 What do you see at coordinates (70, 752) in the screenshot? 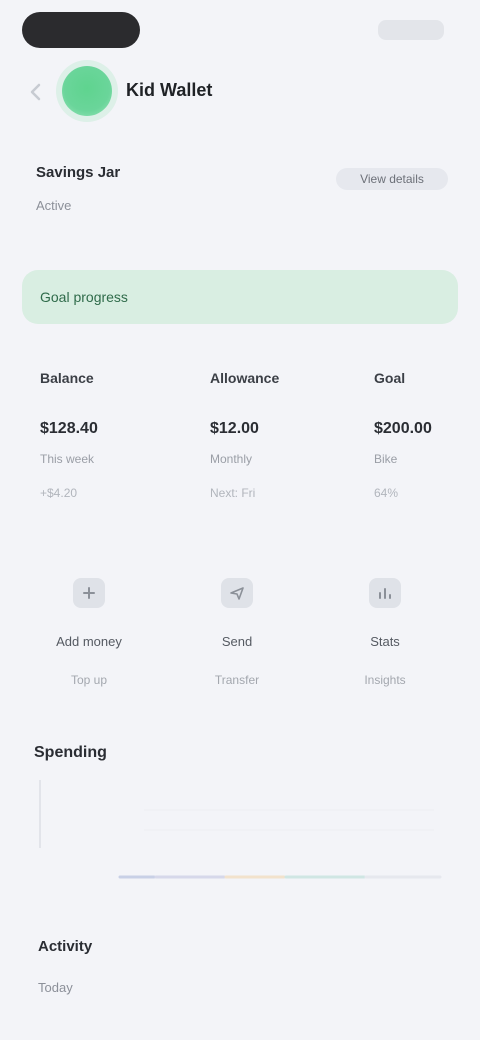
I see `section-title: Spending` at bounding box center [70, 752].